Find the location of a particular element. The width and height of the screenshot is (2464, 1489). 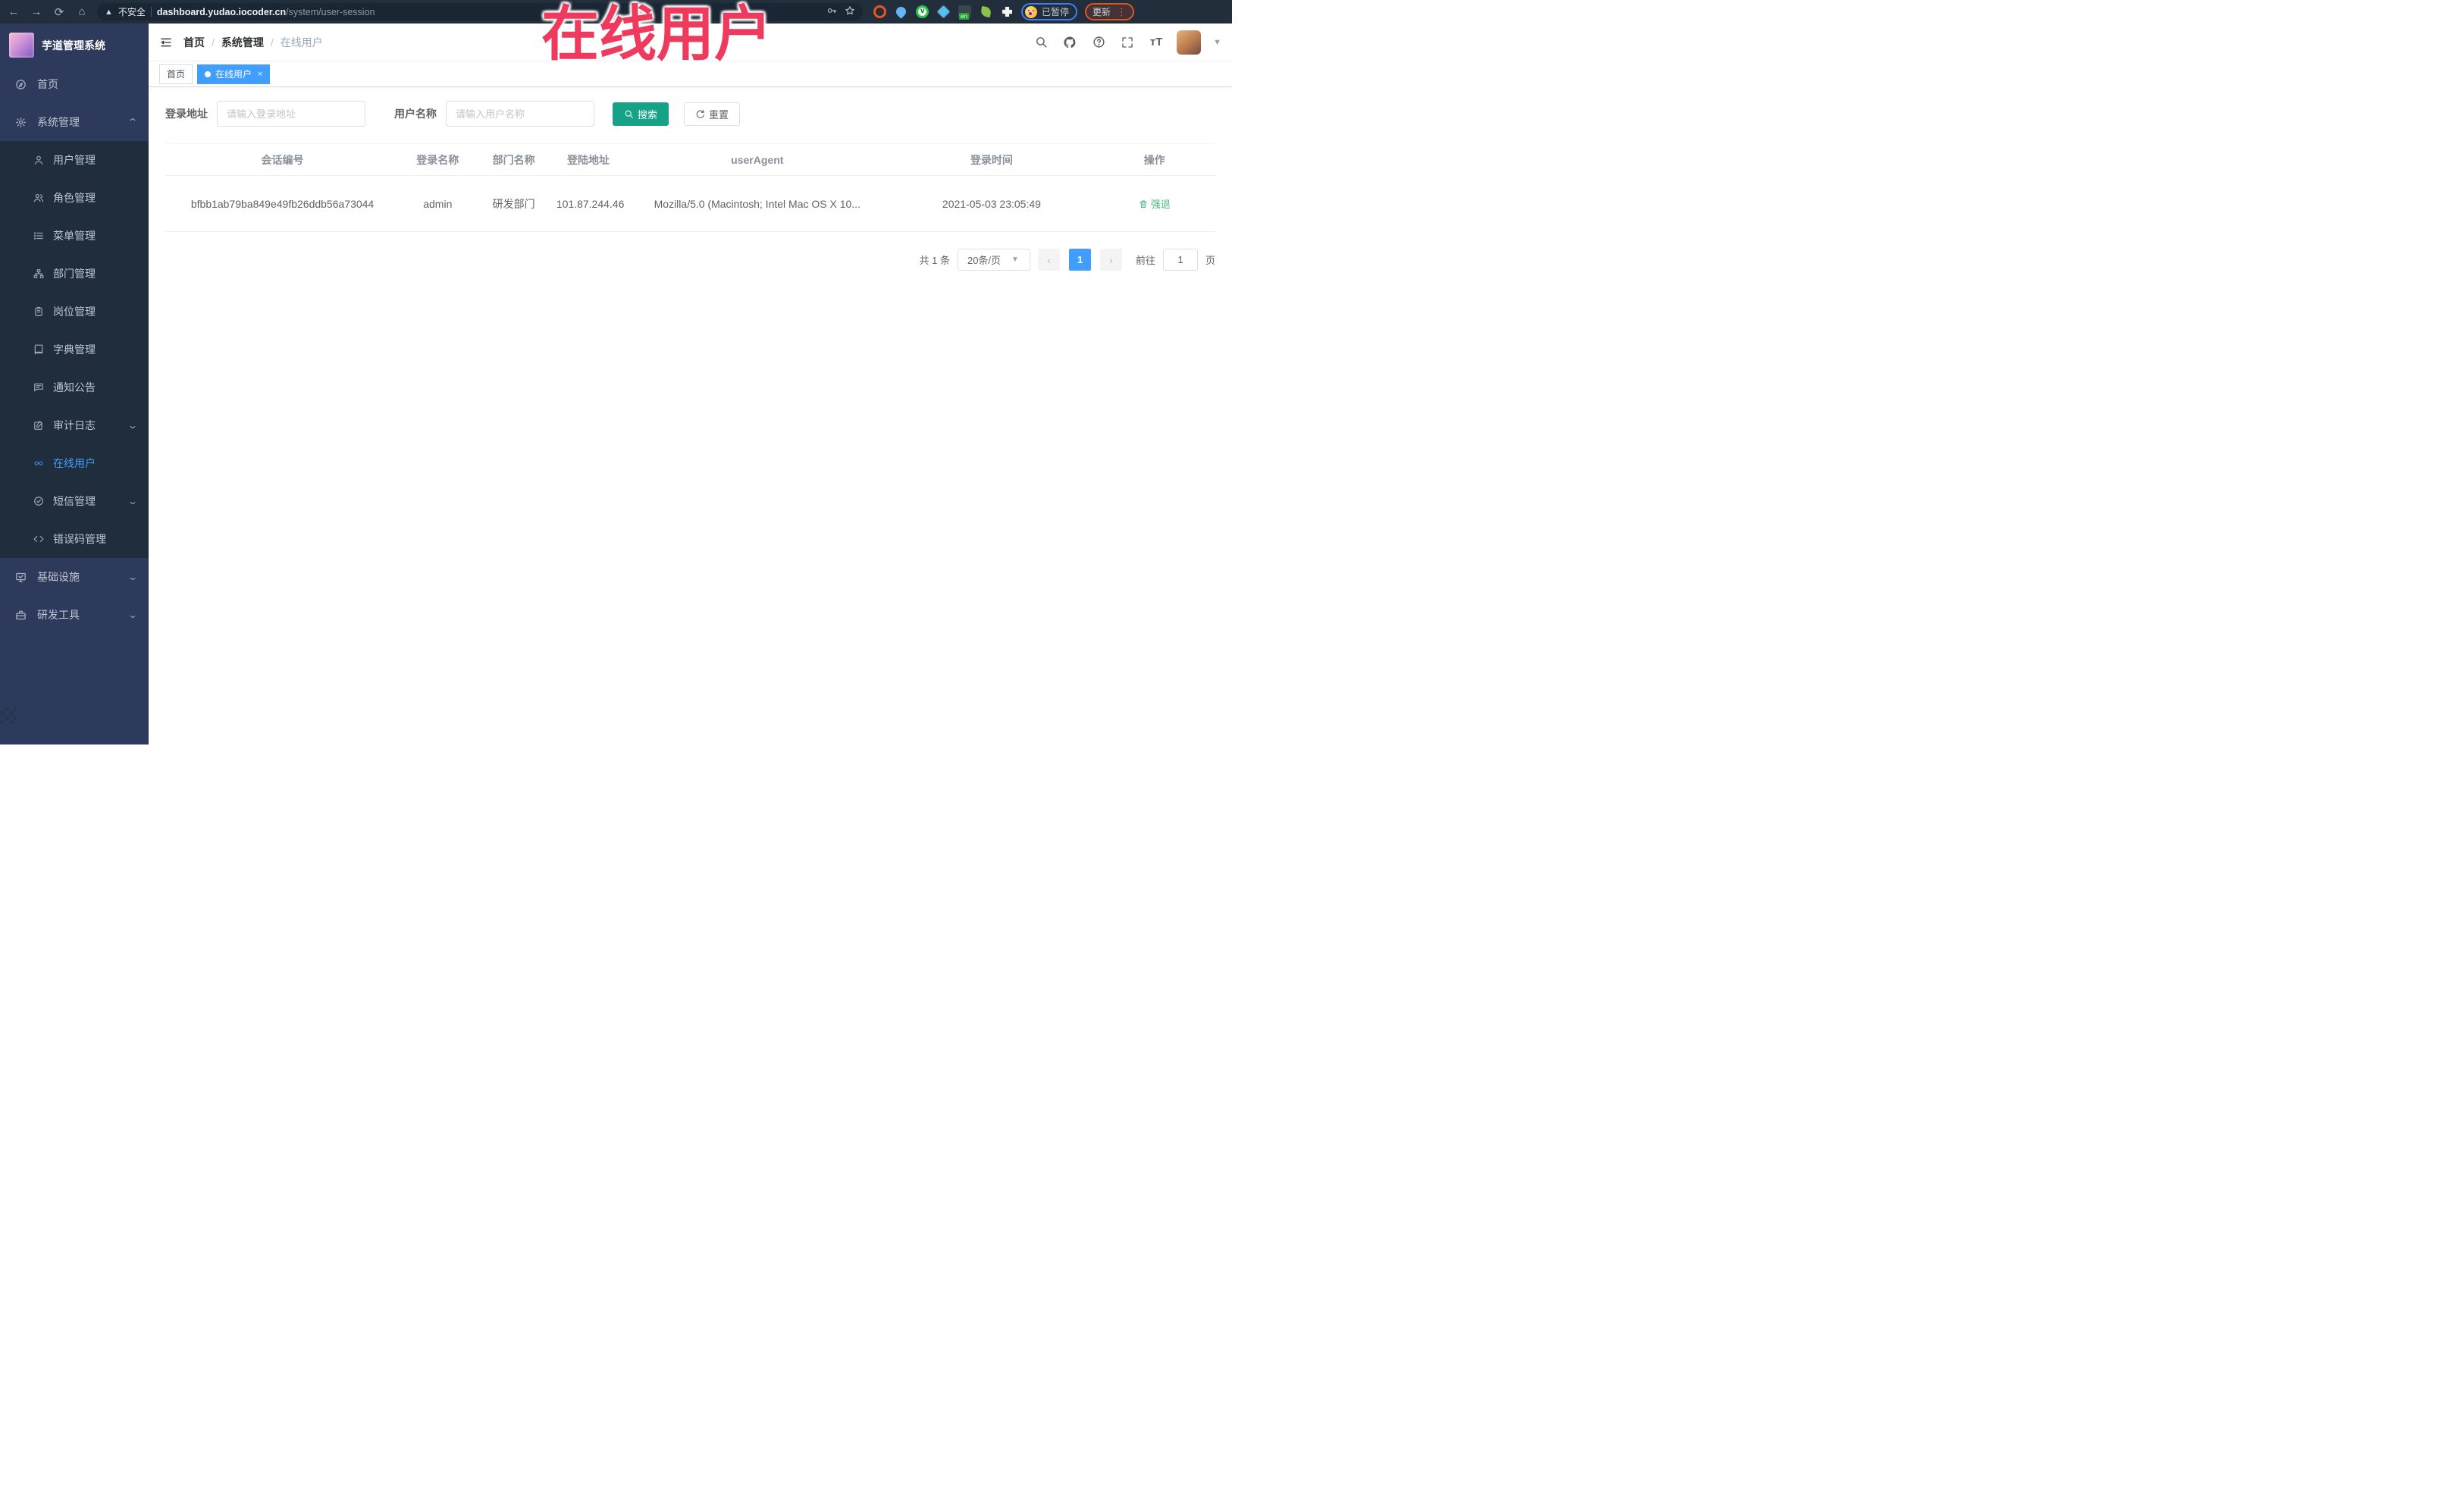

fullscreen-icon is located at coordinates (1127, 42).